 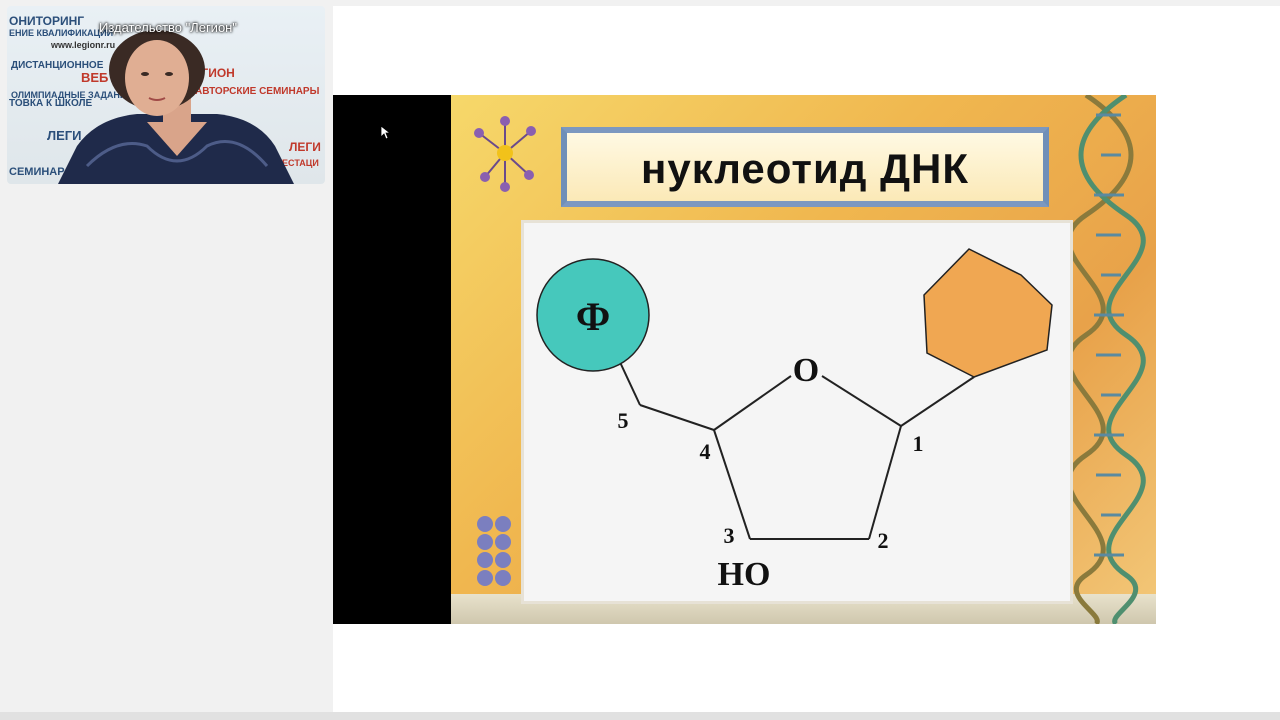 What do you see at coordinates (729, 535) in the screenshot?
I see `carbon-3-label: 3` at bounding box center [729, 535].